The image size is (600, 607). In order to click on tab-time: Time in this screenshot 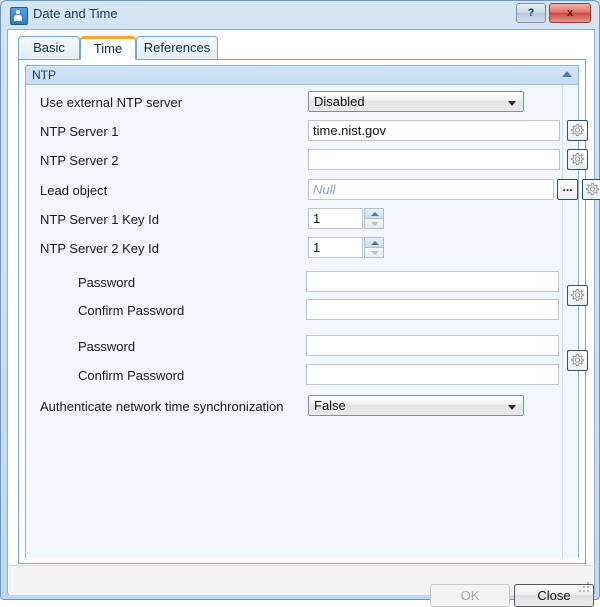, I will do `click(108, 48)`.